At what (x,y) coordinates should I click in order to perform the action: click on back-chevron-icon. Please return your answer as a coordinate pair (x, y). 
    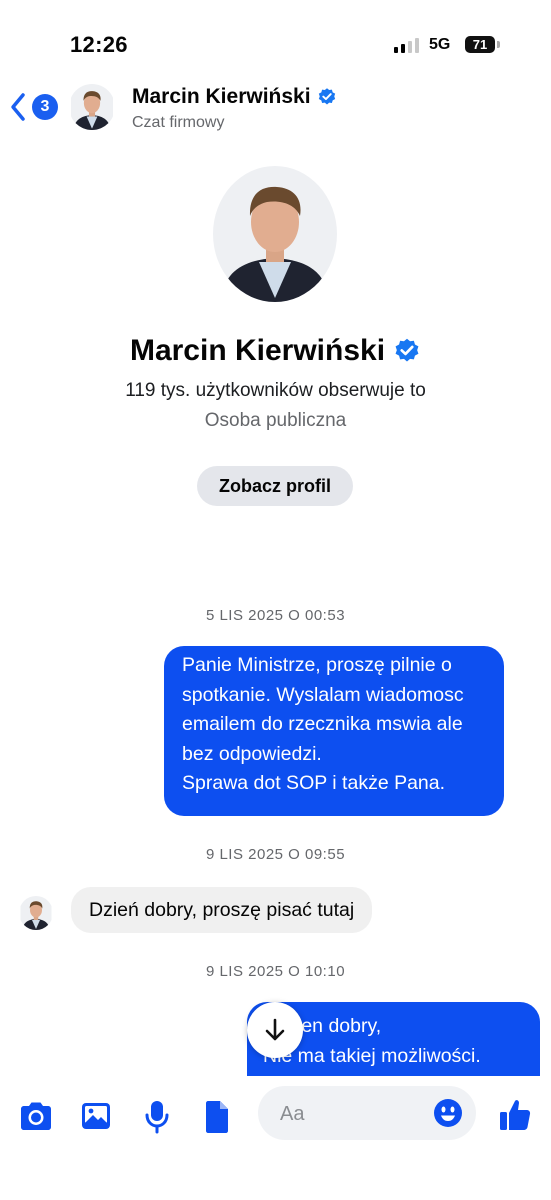
    Looking at the image, I should click on (18, 107).